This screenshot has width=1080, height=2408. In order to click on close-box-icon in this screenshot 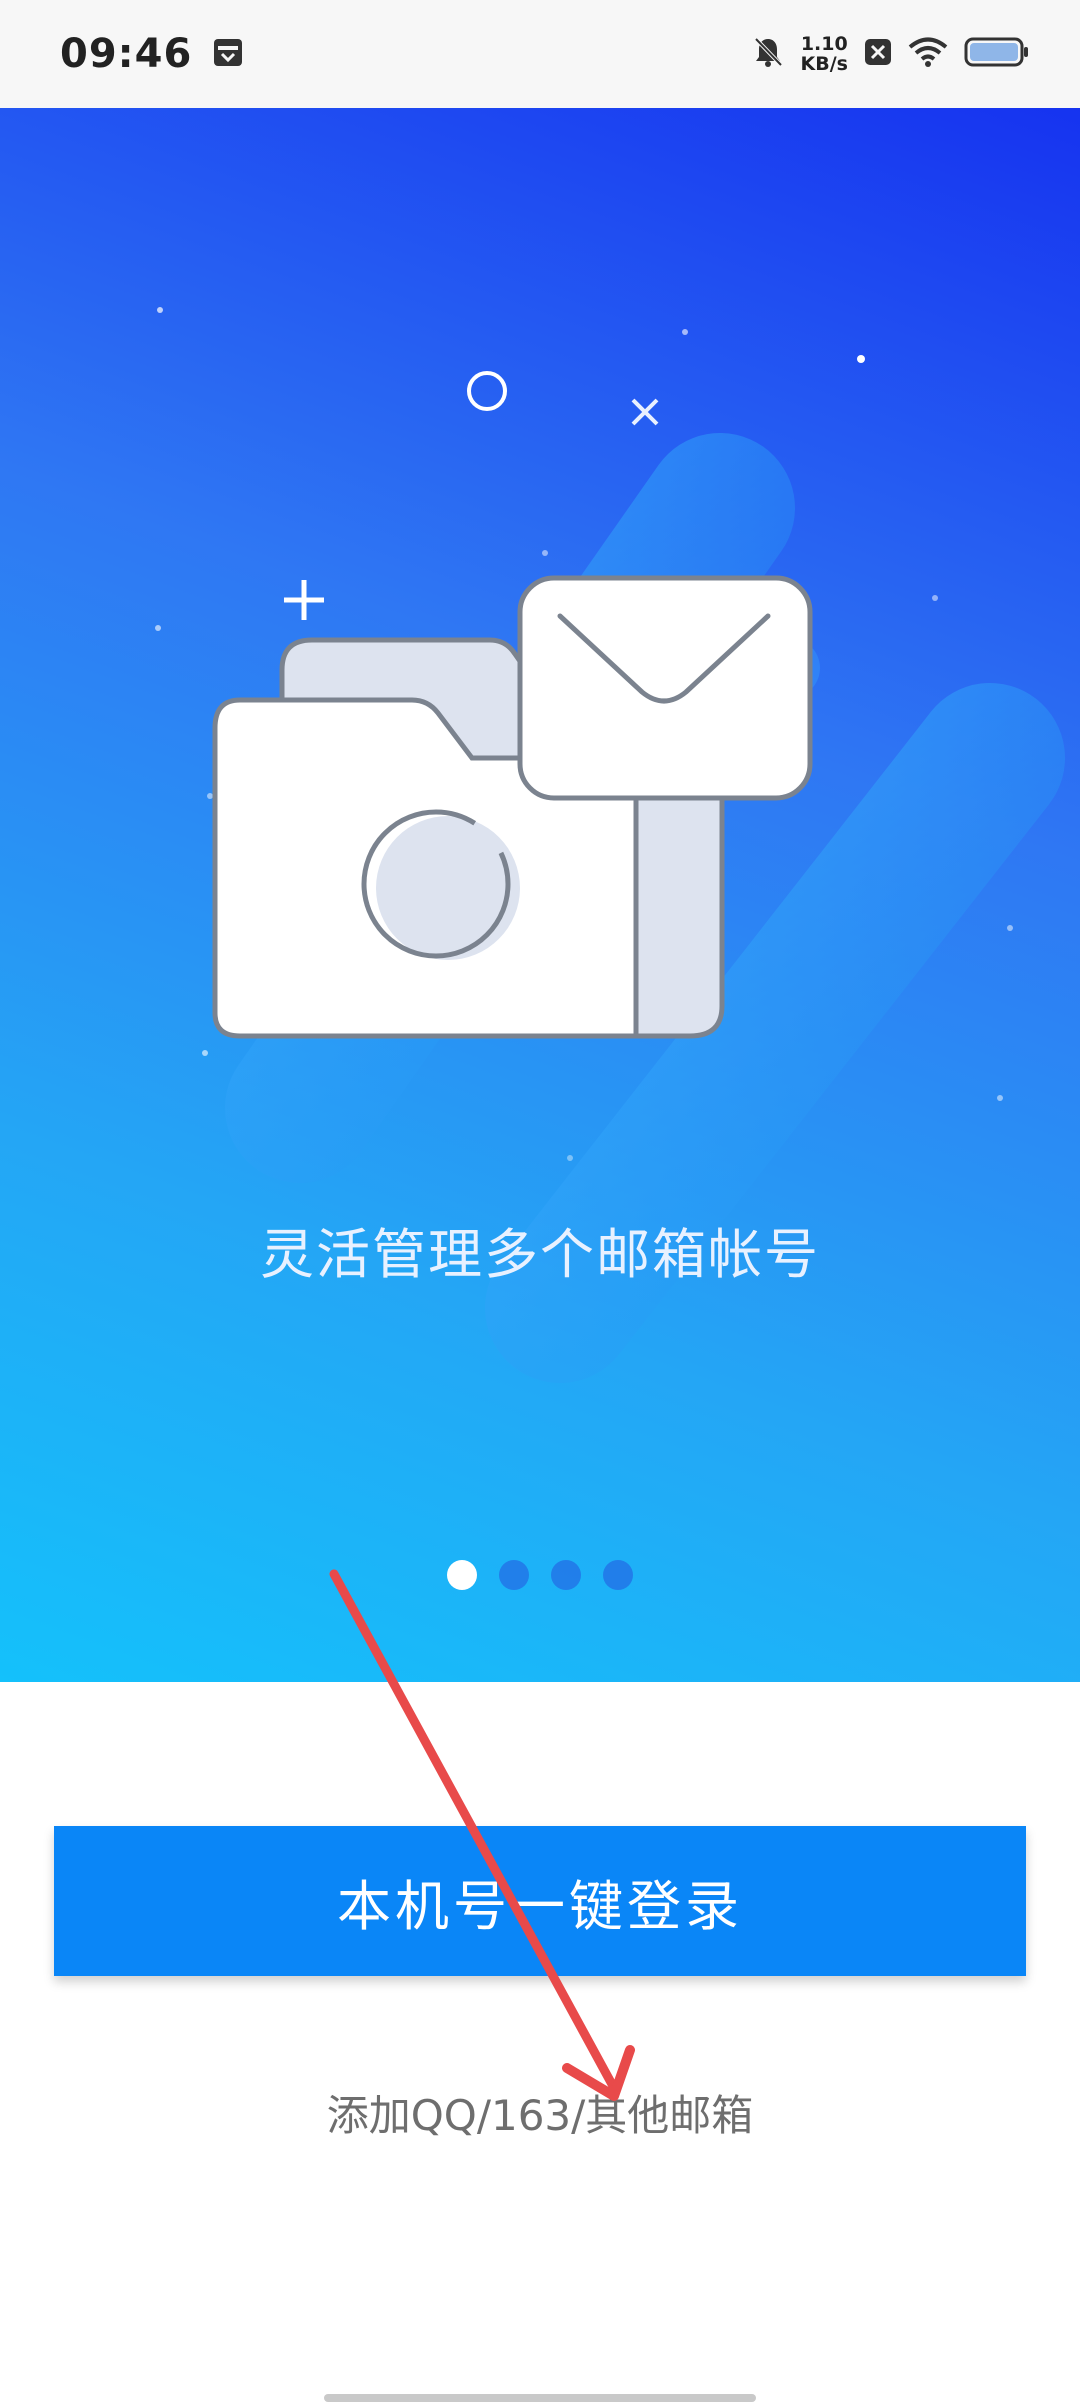, I will do `click(878, 54)`.